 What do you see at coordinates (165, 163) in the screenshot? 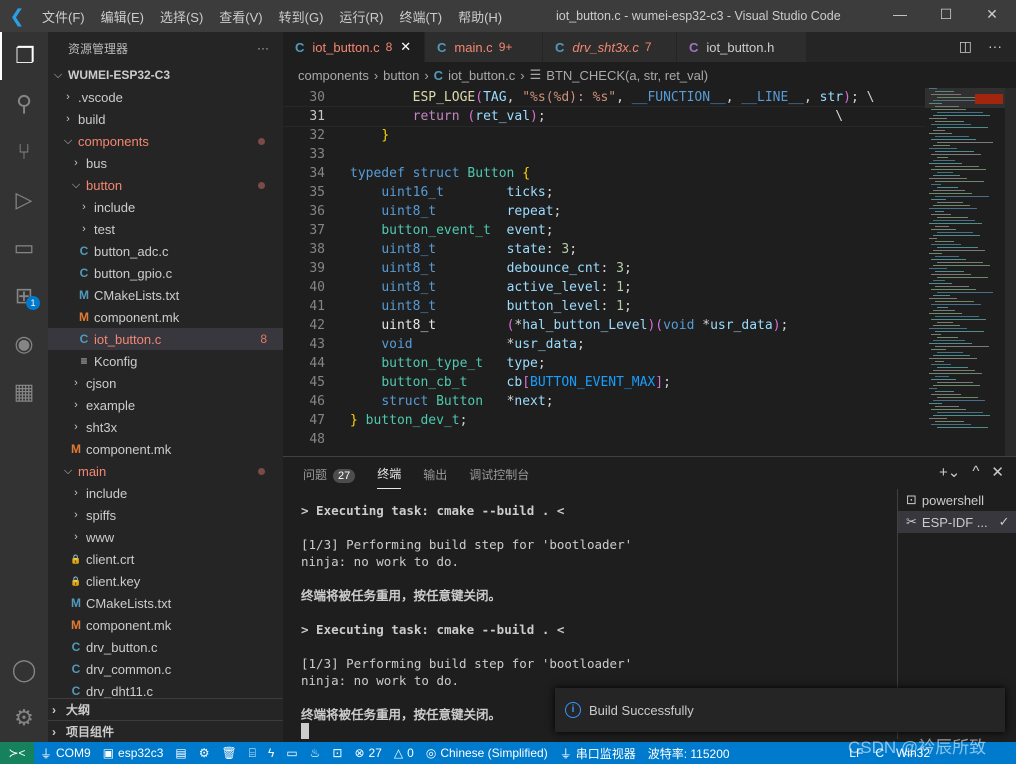
I see `folder-item: › bus` at bounding box center [165, 163].